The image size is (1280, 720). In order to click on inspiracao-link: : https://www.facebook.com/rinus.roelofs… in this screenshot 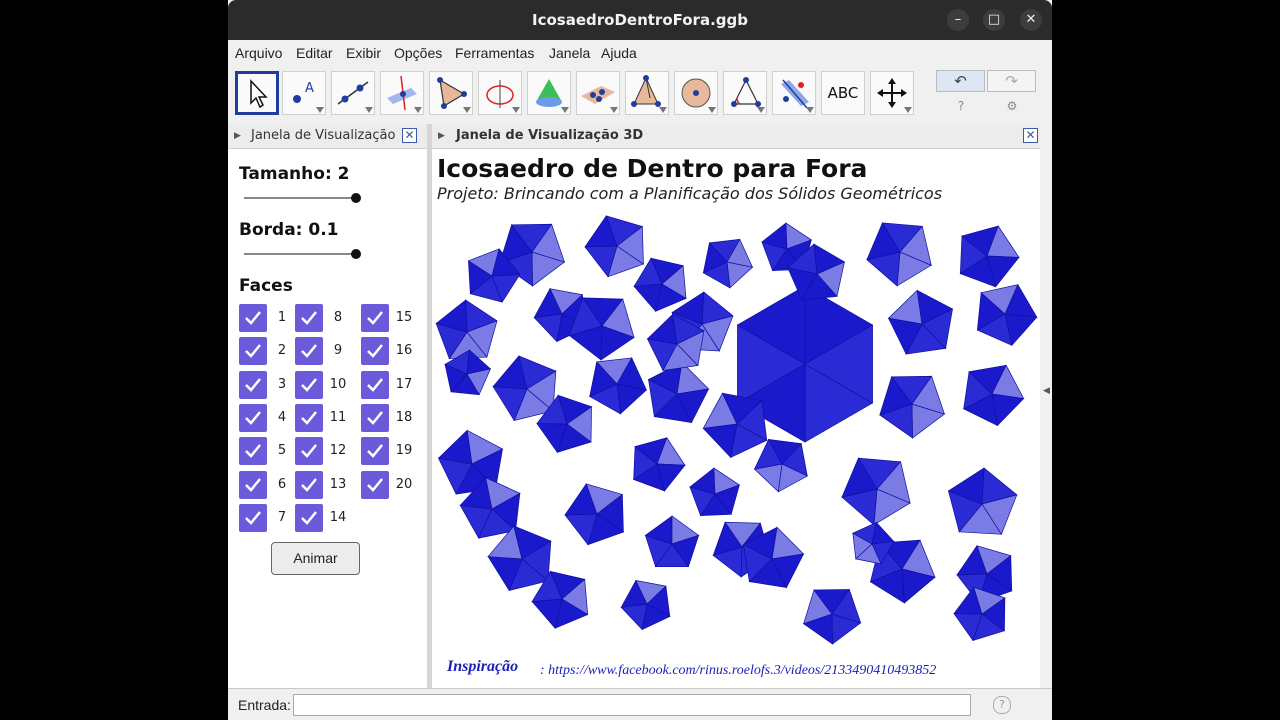, I will do `click(738, 671)`.